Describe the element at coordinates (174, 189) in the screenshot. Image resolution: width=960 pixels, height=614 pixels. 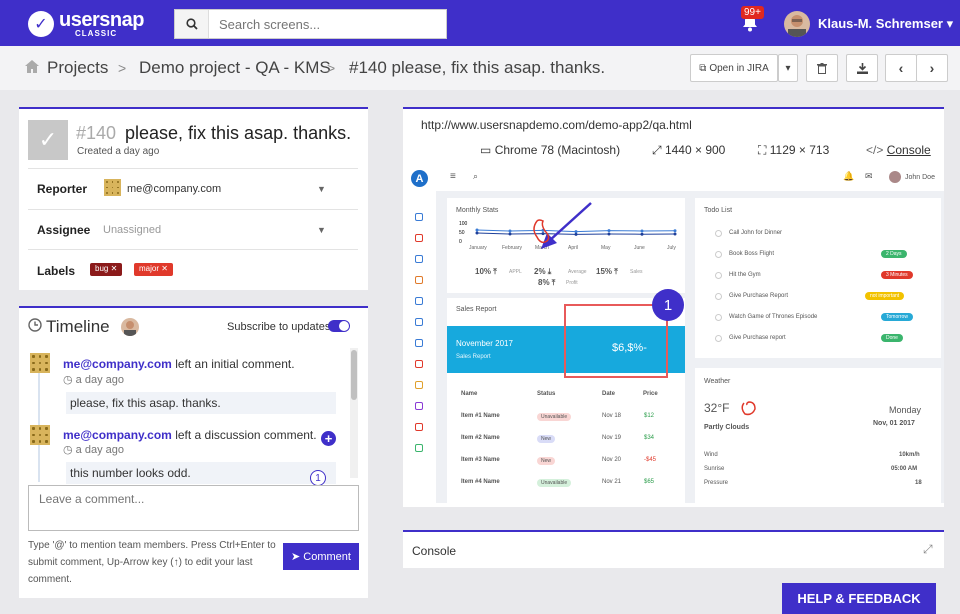
I see `reporter-select: me@company.com` at that location.